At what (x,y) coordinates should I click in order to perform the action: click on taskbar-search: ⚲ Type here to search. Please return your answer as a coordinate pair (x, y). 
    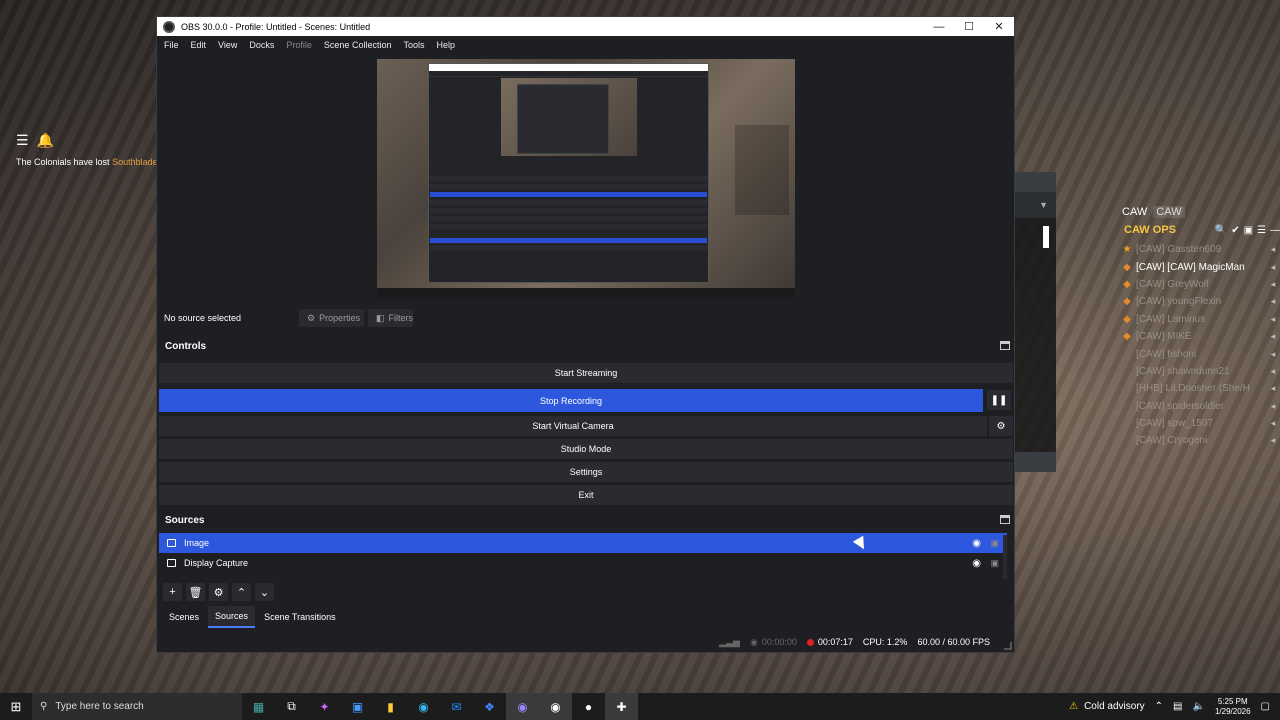
    Looking at the image, I should click on (137, 706).